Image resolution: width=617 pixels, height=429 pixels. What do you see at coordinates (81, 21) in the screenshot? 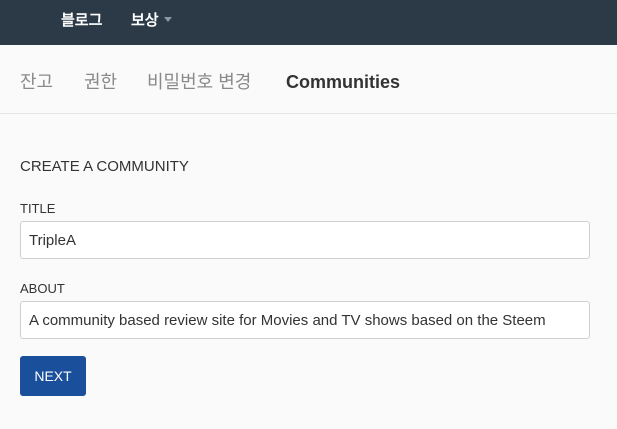
I see `nav-link-blog: 블로그` at bounding box center [81, 21].